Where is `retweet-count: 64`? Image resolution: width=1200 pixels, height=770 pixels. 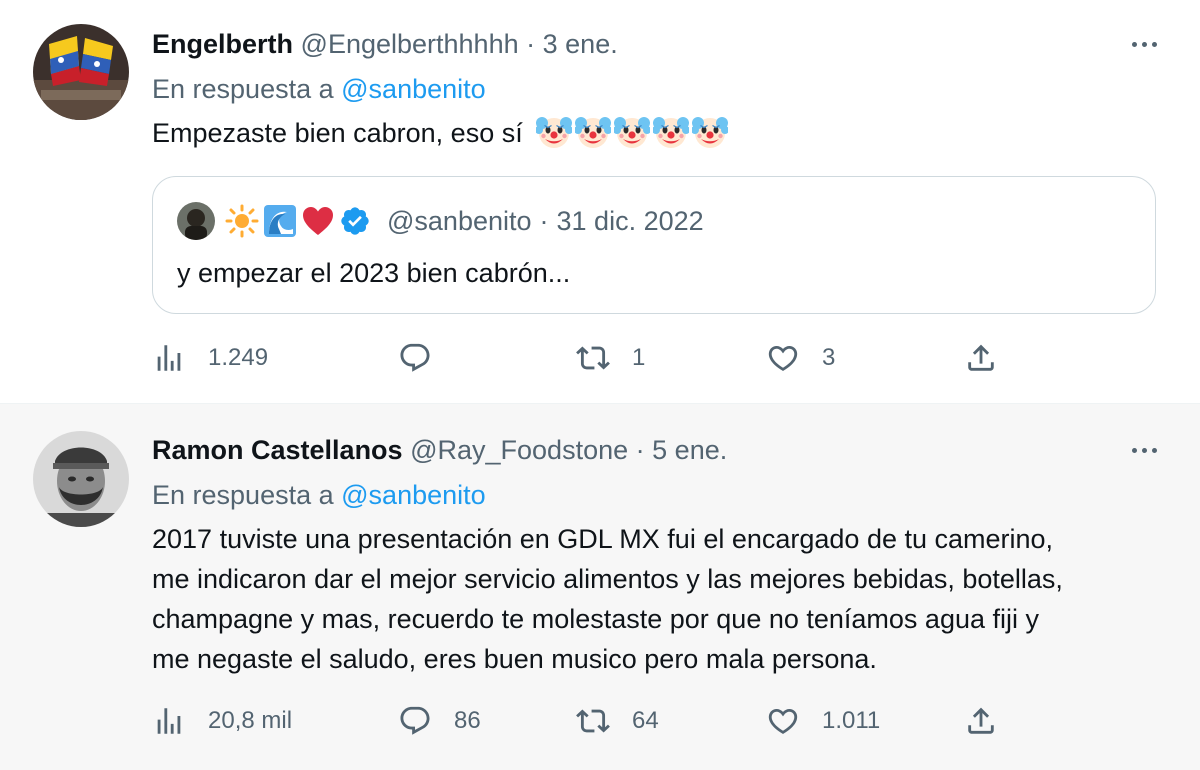
retweet-count: 64 is located at coordinates (645, 720).